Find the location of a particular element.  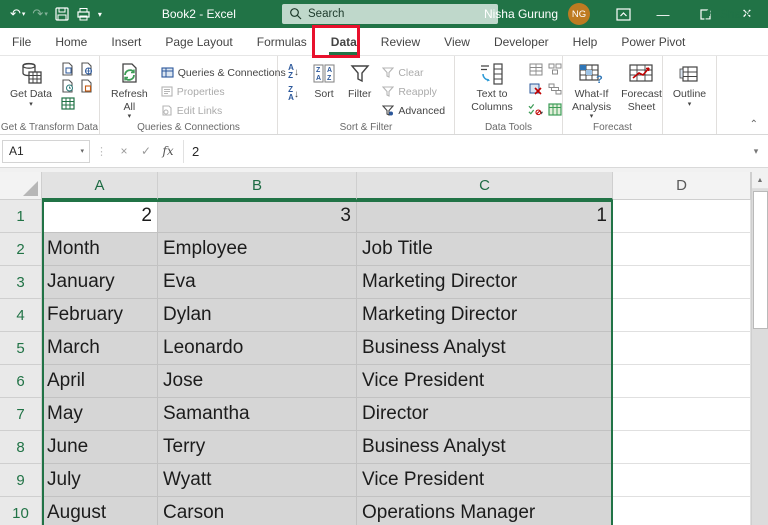

name-box-dropdown-icon: ▾ is located at coordinates (82, 151).